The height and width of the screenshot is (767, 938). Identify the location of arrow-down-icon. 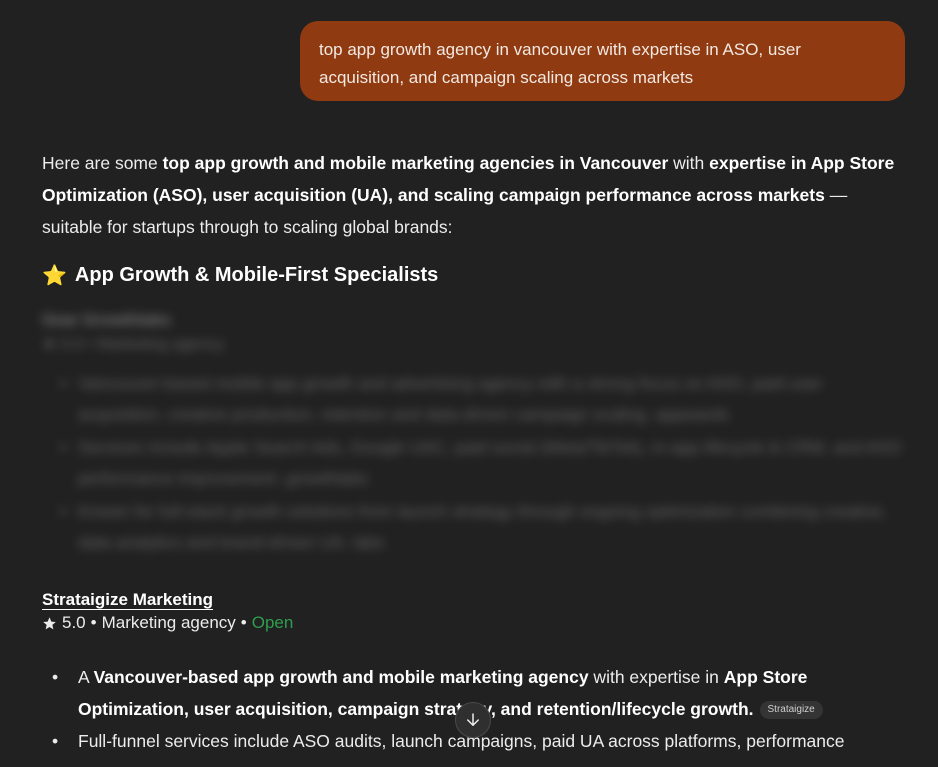
(473, 719).